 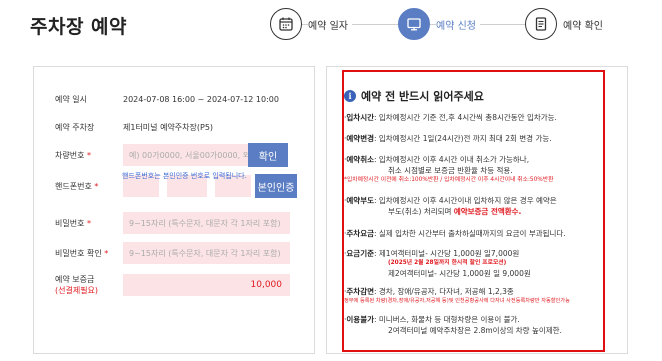 What do you see at coordinates (71, 99) in the screenshot?
I see `period-label: 예약 일시` at bounding box center [71, 99].